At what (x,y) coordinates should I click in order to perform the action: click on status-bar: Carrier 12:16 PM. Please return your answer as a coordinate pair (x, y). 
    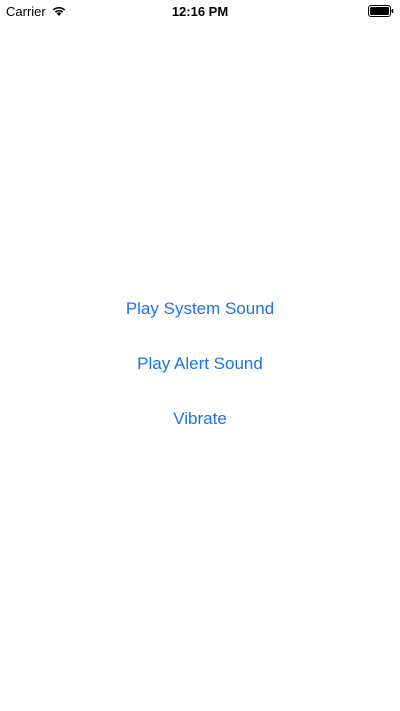
    Looking at the image, I should click on (200, 11).